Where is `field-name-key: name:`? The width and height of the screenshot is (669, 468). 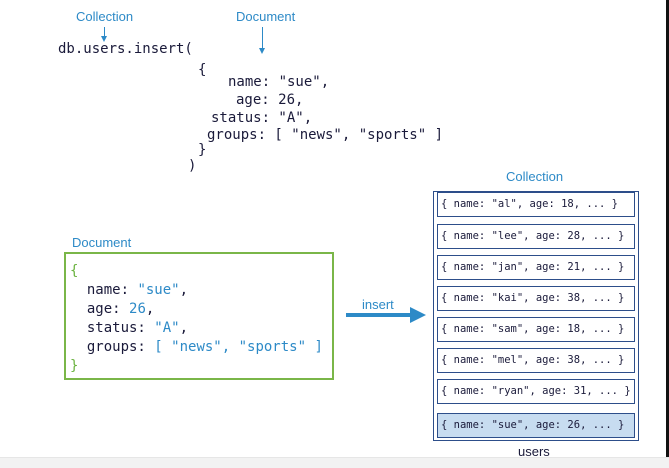 field-name-key: name: is located at coordinates (112, 290).